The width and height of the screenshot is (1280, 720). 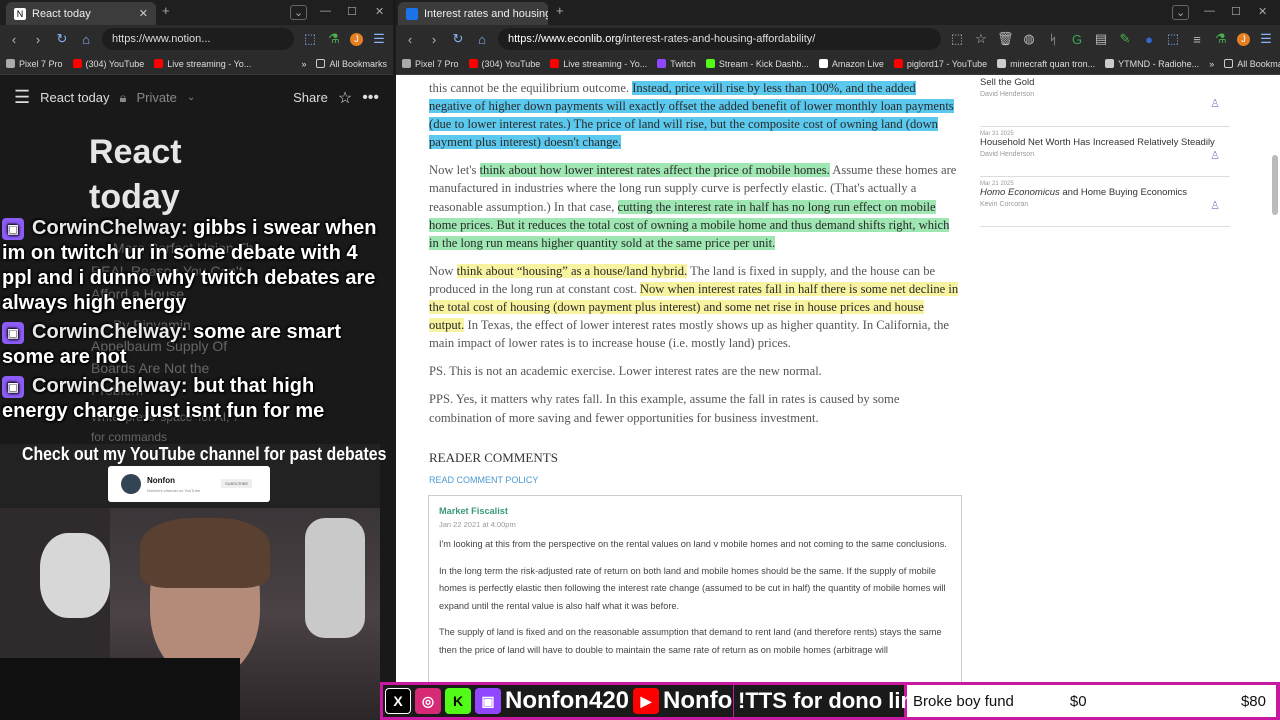 I want to click on kick-icon: K, so click(x=458, y=701).